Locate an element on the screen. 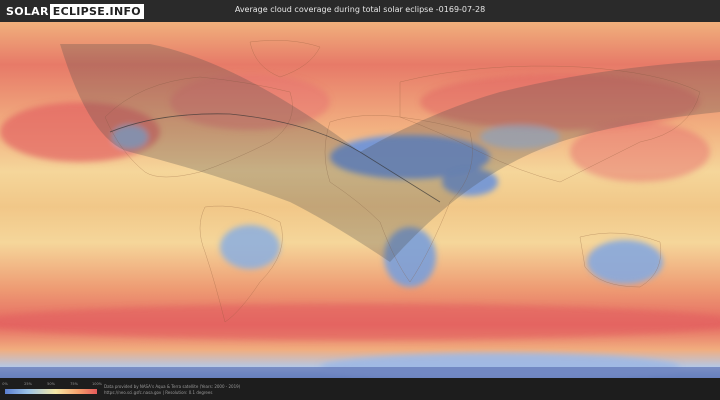 The width and height of the screenshot is (720, 400). legend-ticks: 0% 25% 50% 75% 100% is located at coordinates (52, 385).